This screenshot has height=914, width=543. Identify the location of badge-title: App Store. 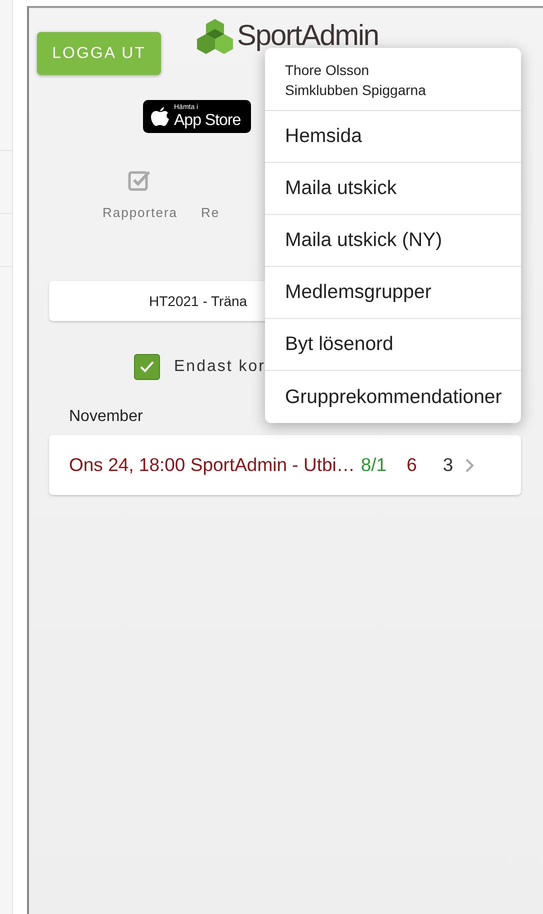
(207, 120).